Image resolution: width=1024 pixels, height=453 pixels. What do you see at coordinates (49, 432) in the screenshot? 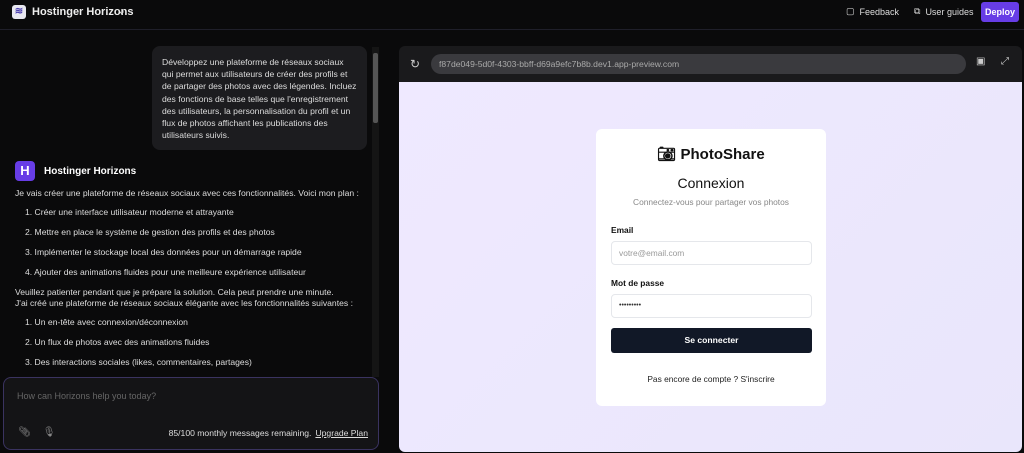
I see `microphone-icon: 🎙︎` at bounding box center [49, 432].